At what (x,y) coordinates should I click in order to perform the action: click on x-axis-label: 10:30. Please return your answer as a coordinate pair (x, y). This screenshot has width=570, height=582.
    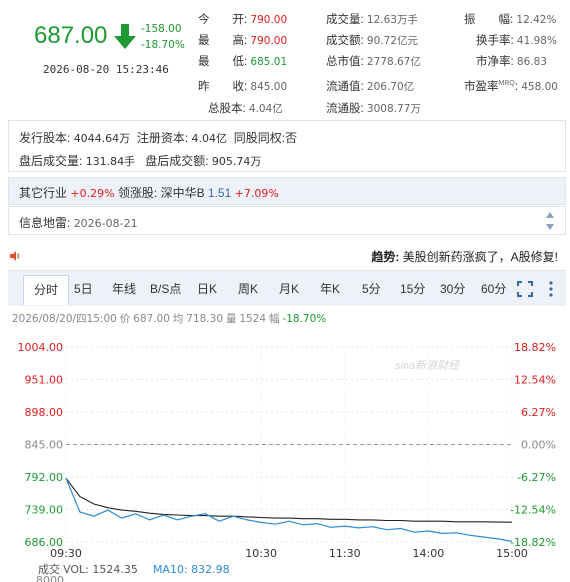
    Looking at the image, I should click on (261, 553).